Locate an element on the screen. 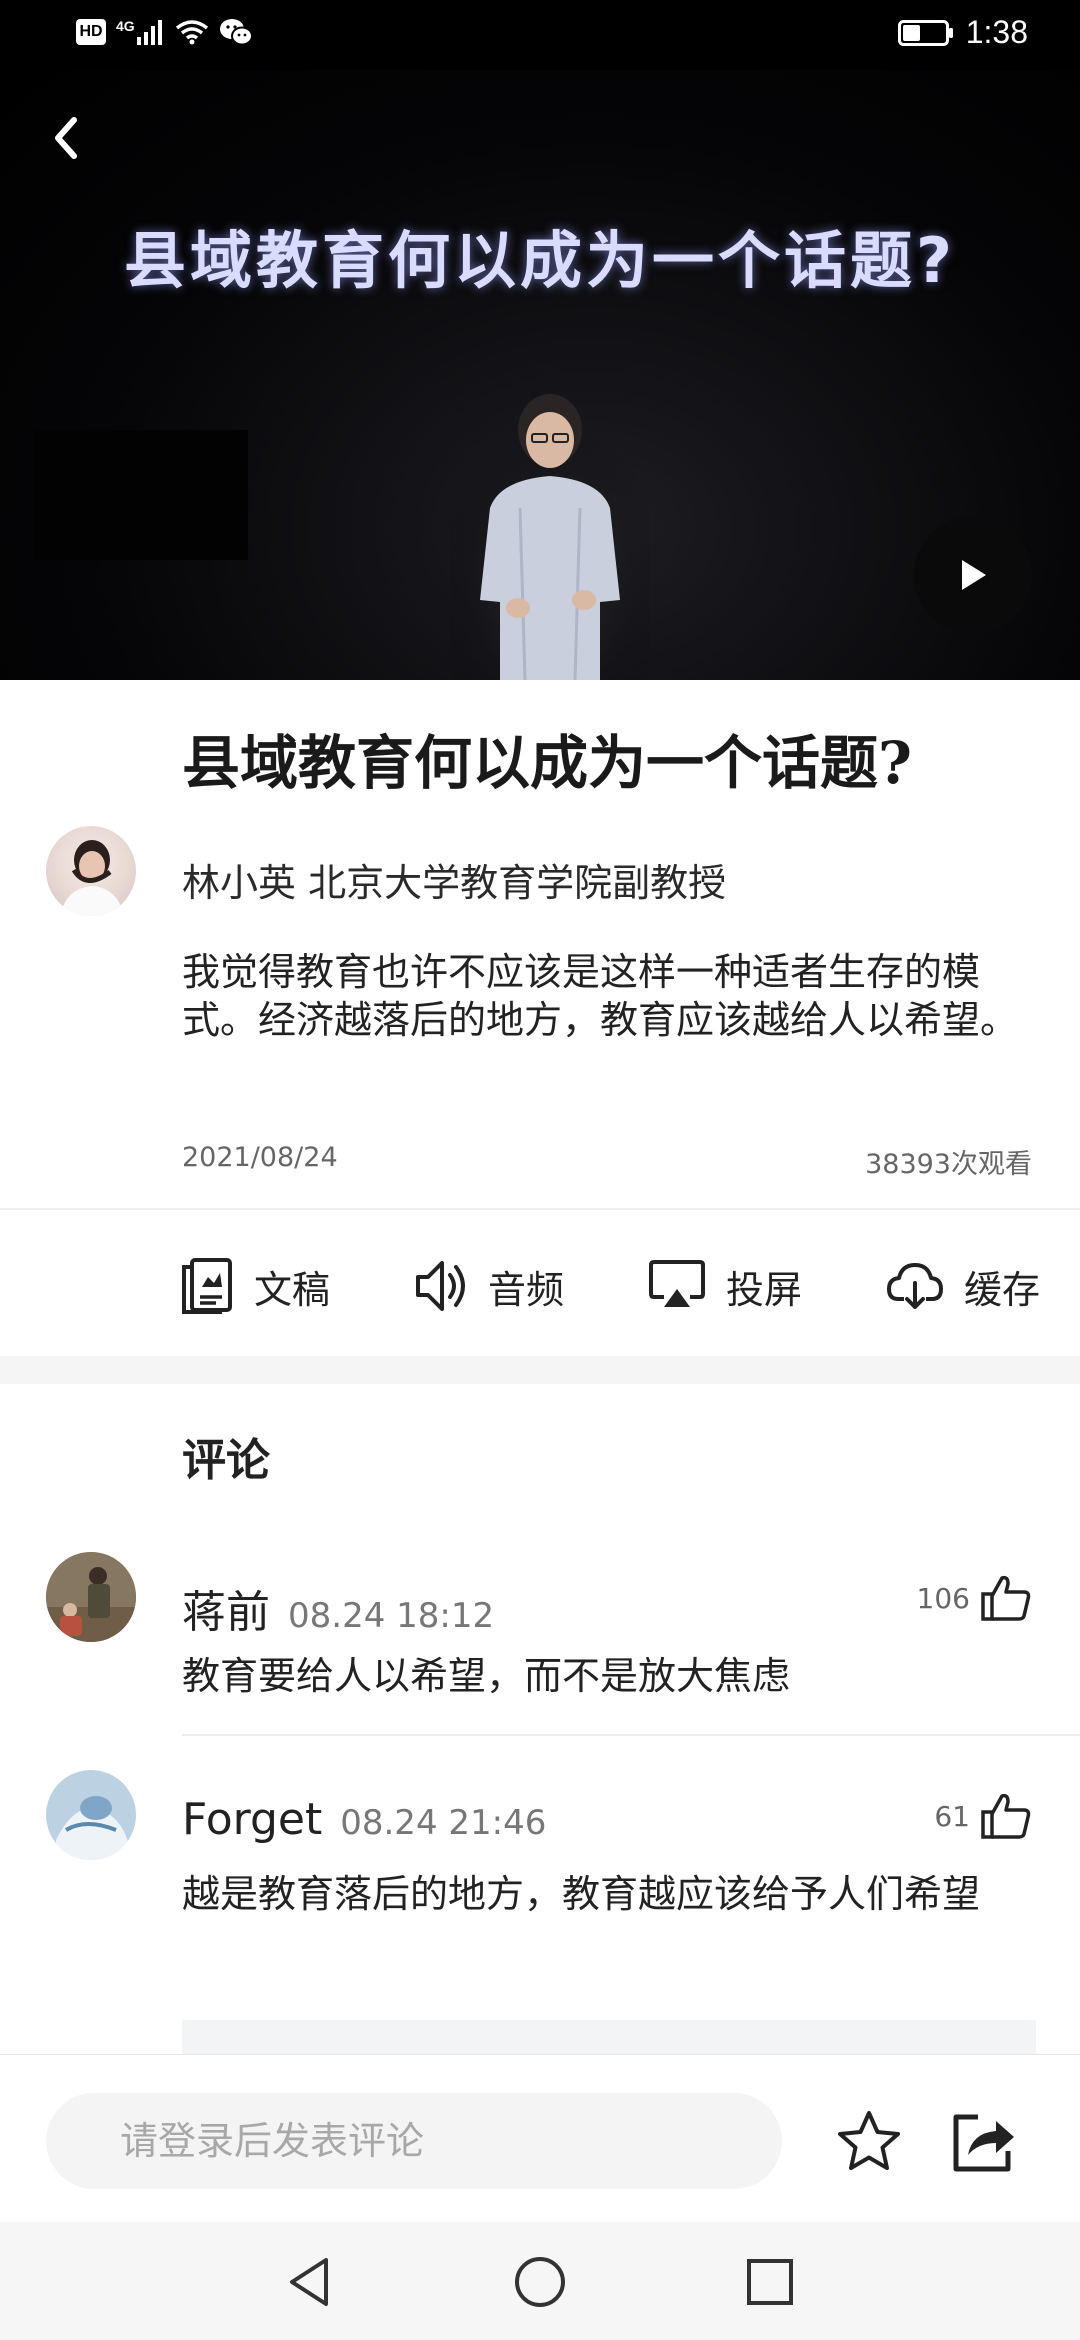 The width and height of the screenshot is (1080, 2340). audio-button: 音频 is located at coordinates (489, 1286).